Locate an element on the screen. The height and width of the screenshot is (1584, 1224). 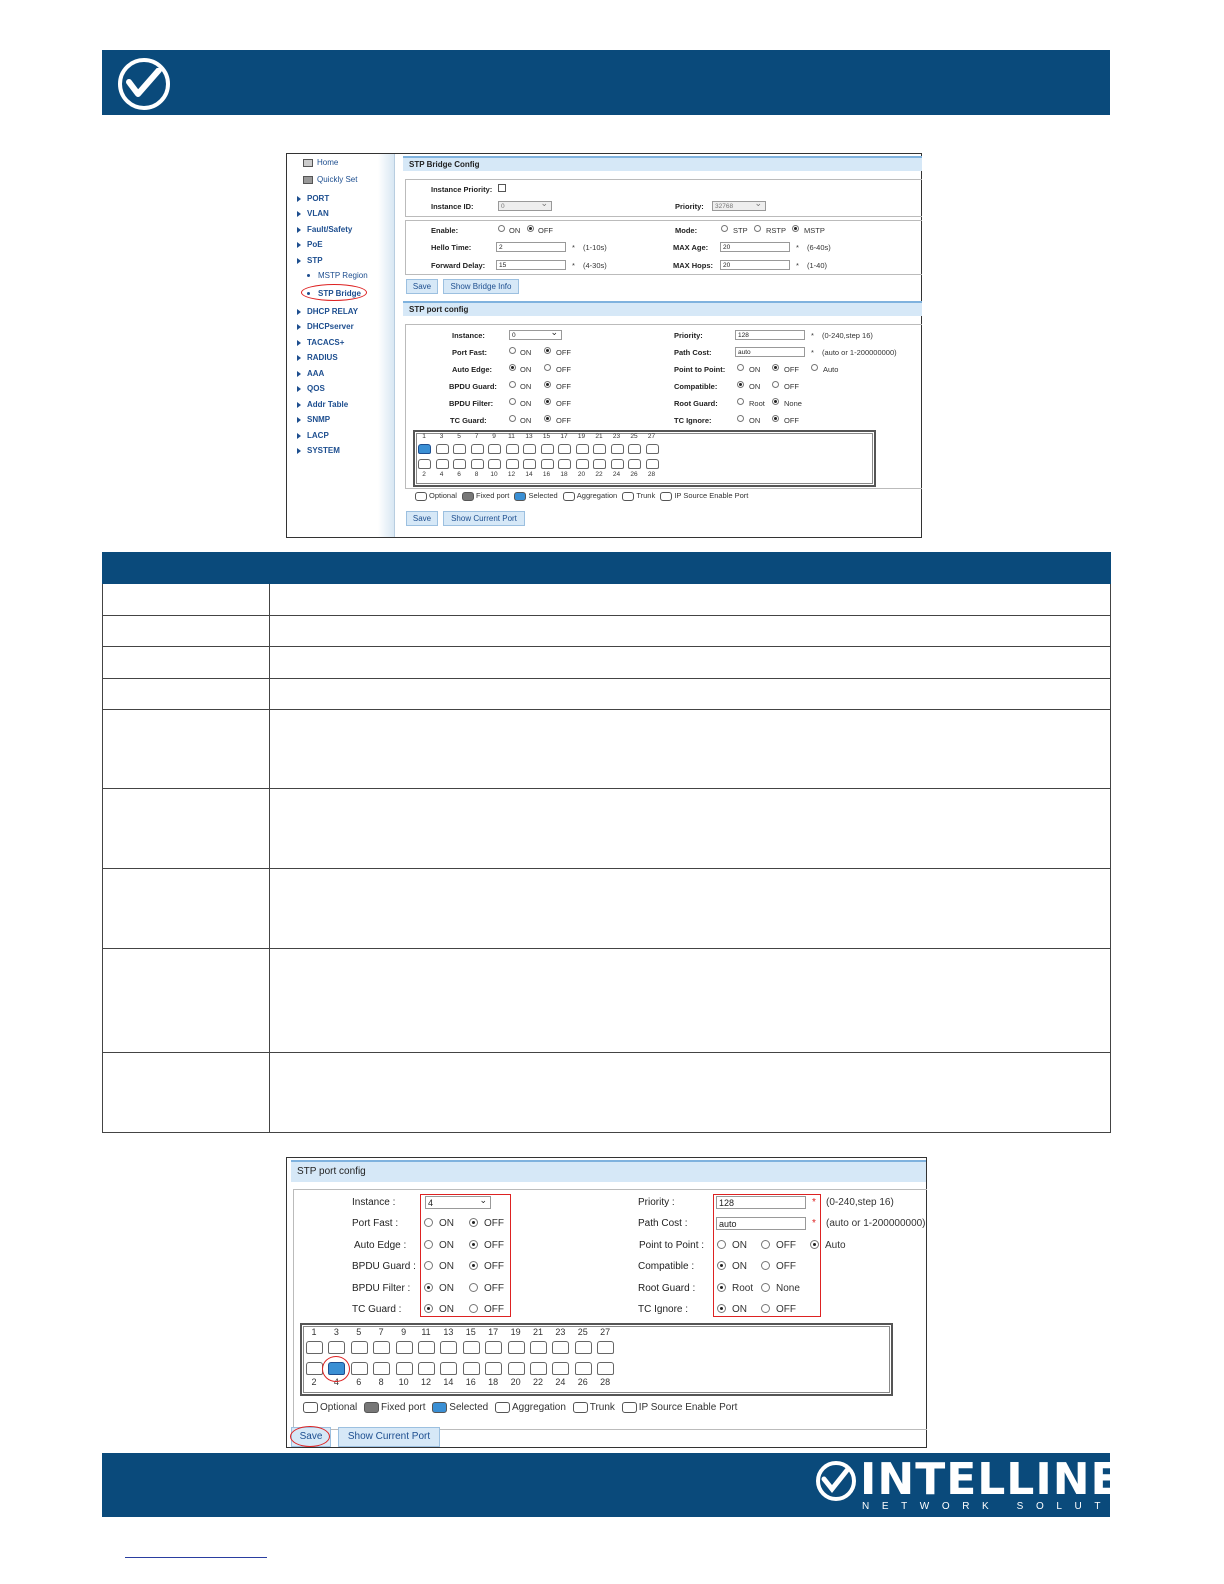
path-cost-input: auto is located at coordinates (770, 352).